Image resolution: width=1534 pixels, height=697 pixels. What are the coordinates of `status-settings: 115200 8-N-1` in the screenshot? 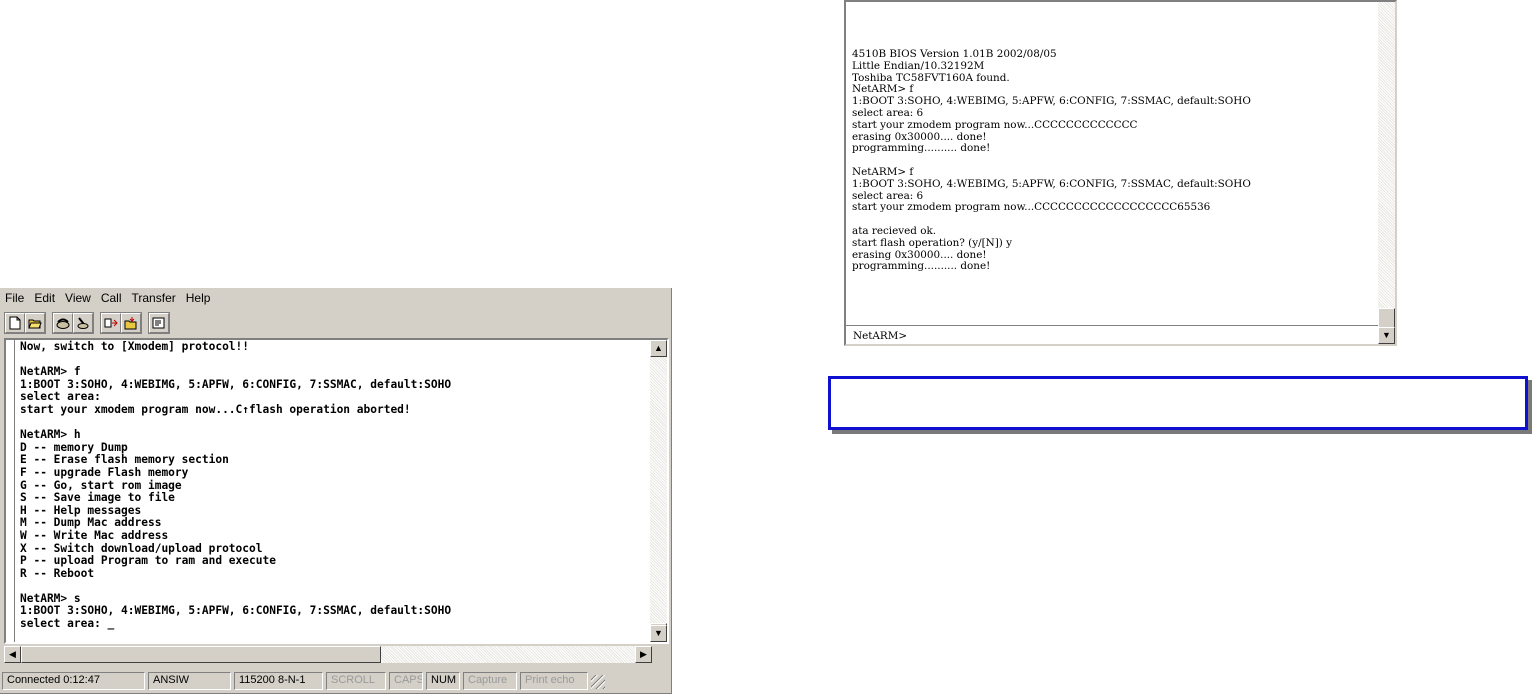 It's located at (278, 681).